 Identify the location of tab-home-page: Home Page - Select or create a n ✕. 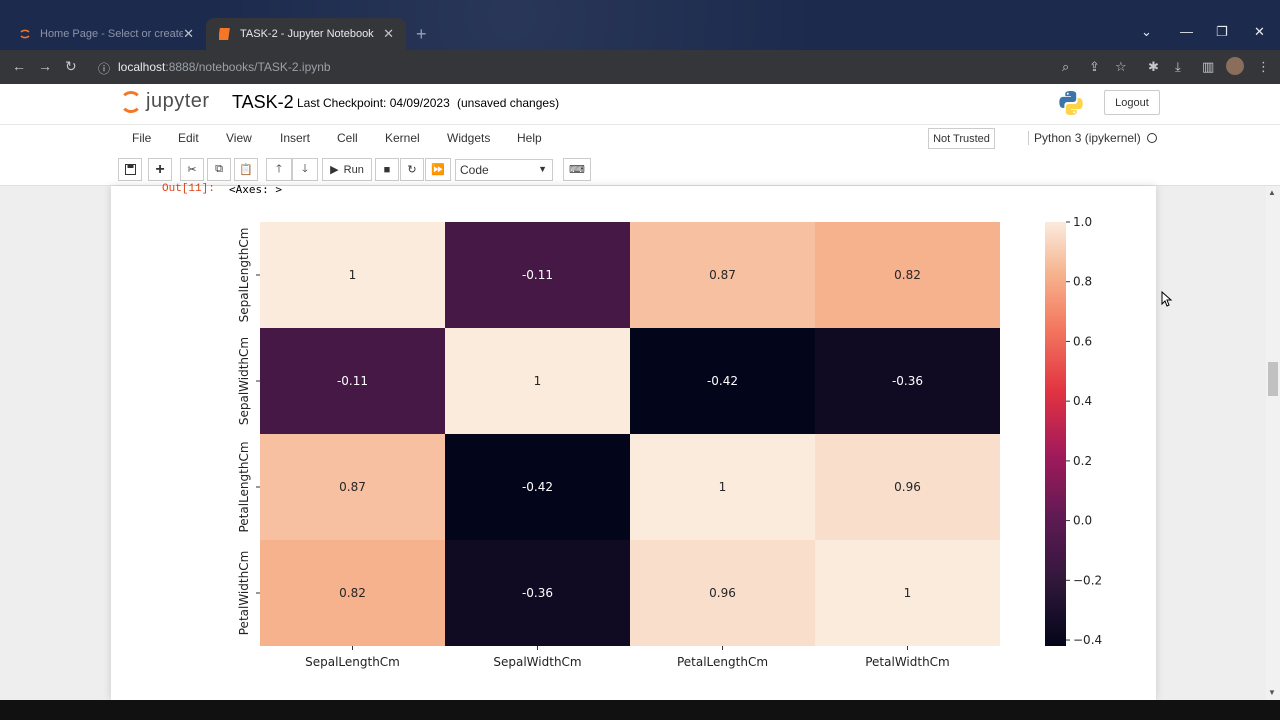
(106, 34).